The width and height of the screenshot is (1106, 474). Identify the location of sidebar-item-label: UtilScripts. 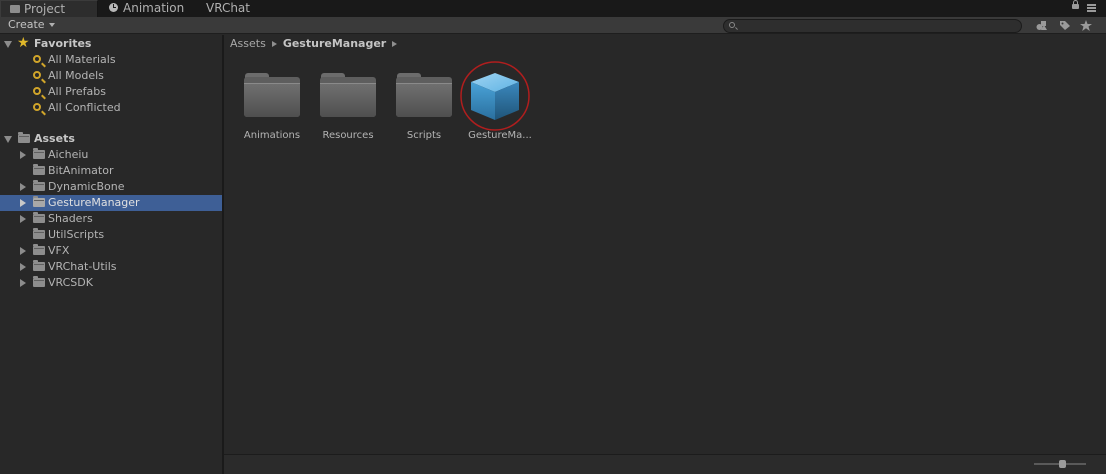
(76, 234).